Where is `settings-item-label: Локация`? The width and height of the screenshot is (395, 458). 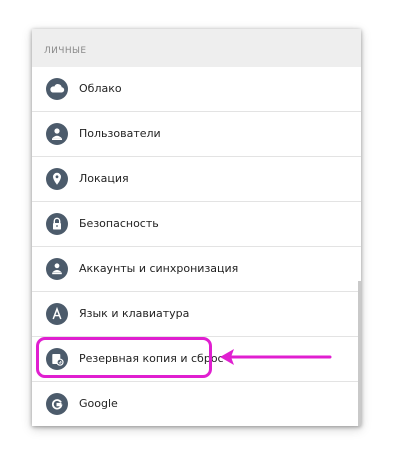 settings-item-label: Локация is located at coordinates (104, 178).